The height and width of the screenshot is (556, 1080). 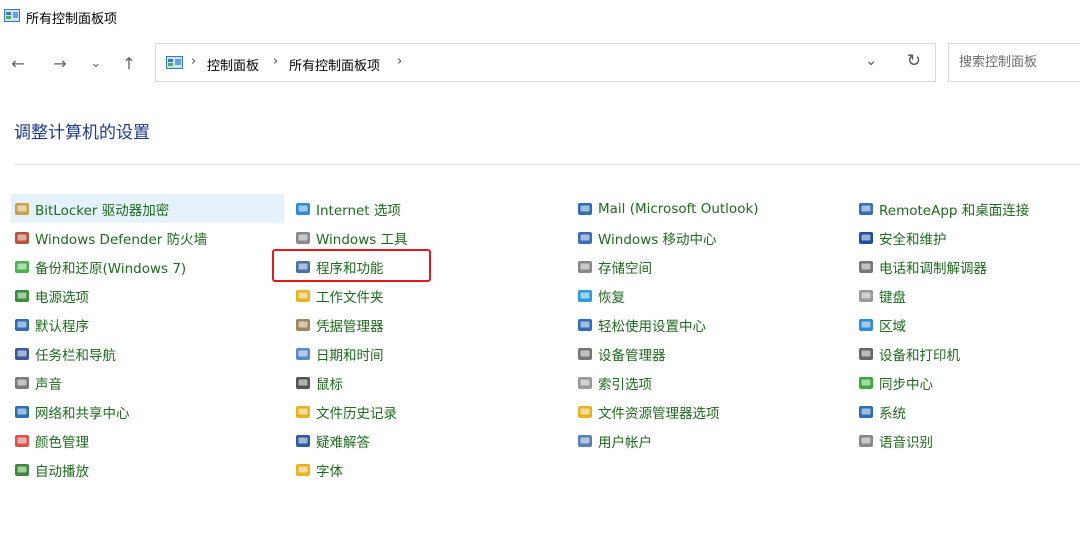 I want to click on control-panel-item: 凭据管理器, so click(x=367, y=324).